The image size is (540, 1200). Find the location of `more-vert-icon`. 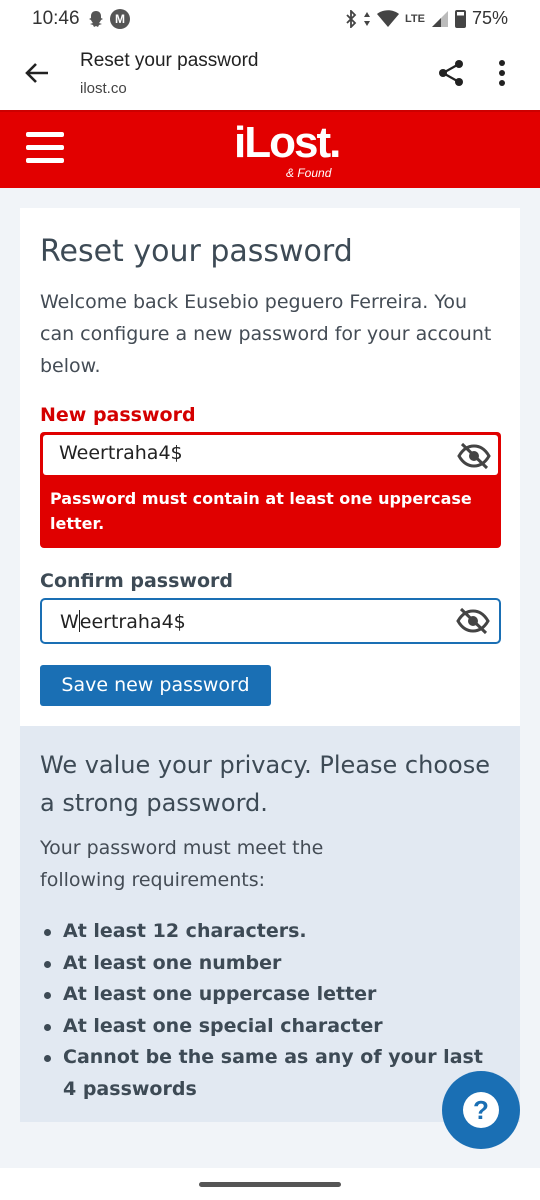

more-vert-icon is located at coordinates (502, 73).